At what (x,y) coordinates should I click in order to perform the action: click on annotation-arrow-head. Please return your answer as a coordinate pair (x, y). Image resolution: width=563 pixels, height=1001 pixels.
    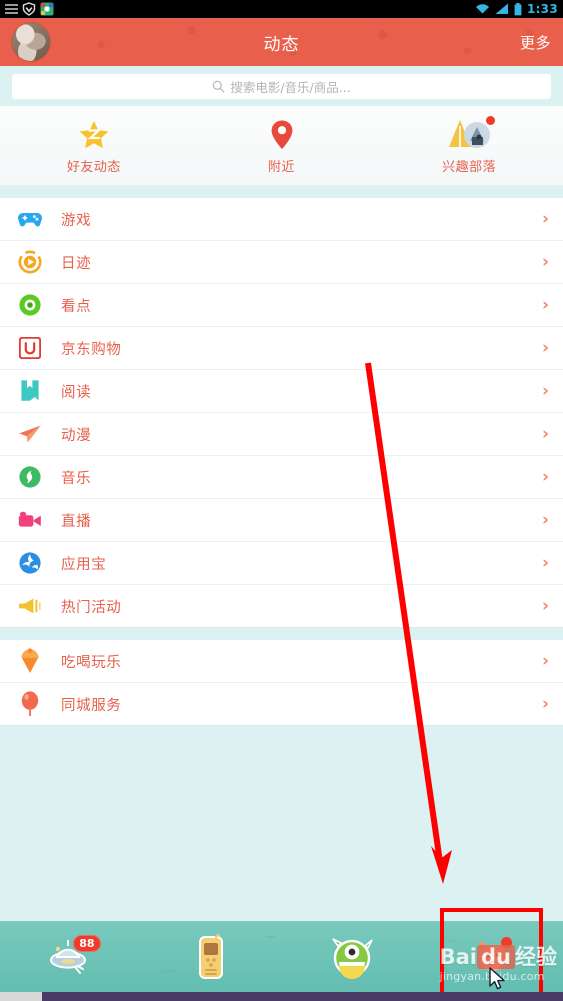
    Looking at the image, I should click on (441, 865).